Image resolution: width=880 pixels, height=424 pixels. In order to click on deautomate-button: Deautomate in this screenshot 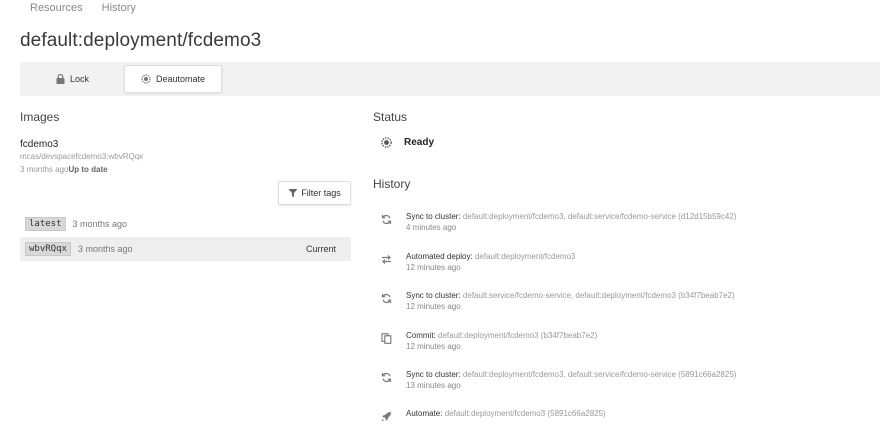, I will do `click(173, 79)`.